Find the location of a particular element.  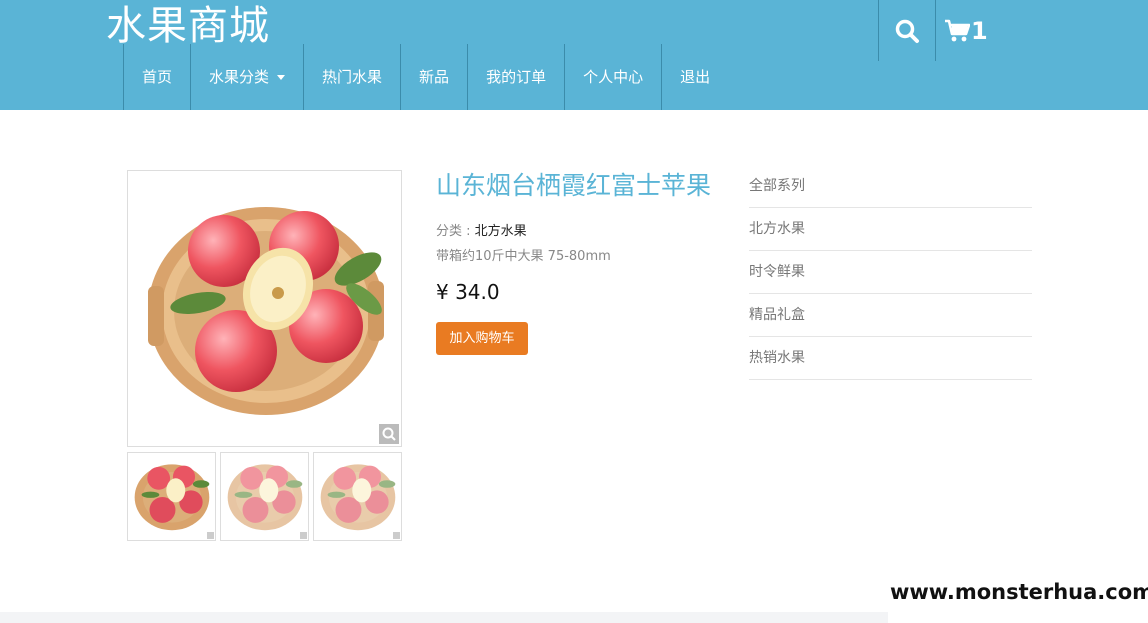

sidebar-item-hot: 热销水果 is located at coordinates (890, 358).